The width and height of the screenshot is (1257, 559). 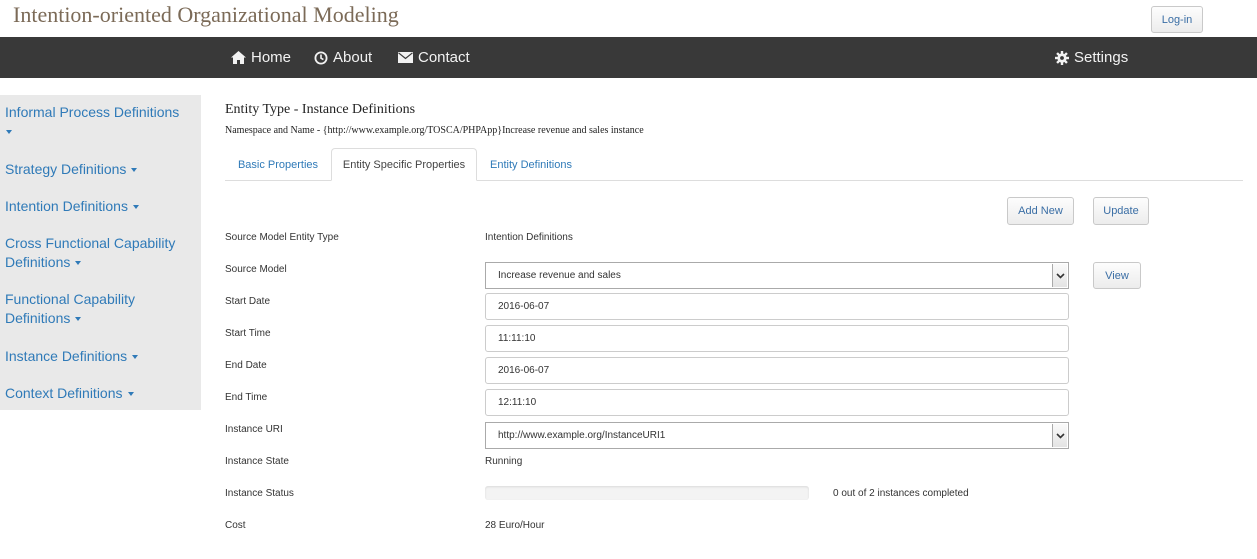 I want to click on end-date-label: End Date, so click(x=246, y=365).